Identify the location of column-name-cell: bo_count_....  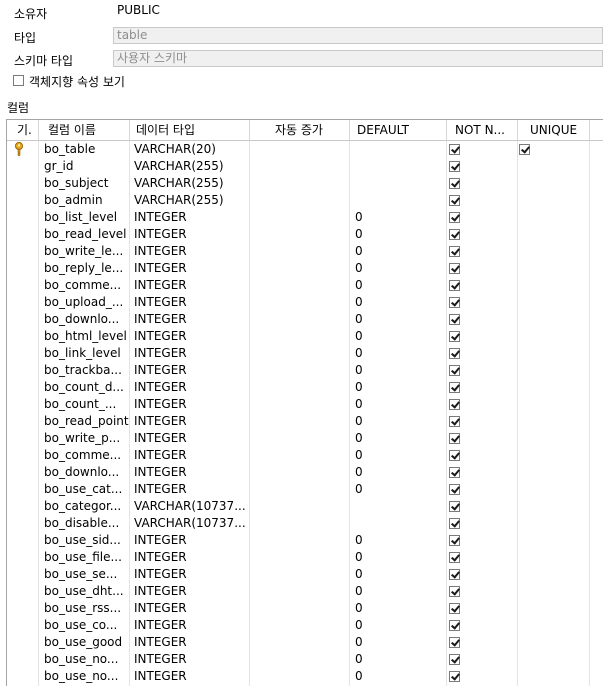
(84, 404).